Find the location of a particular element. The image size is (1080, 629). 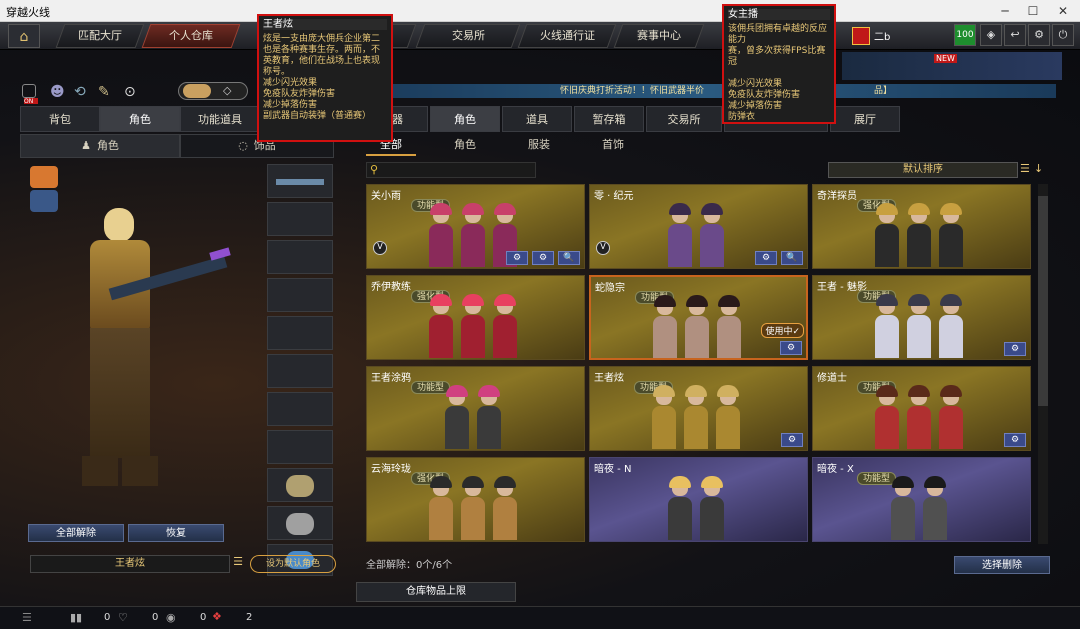

ring-icon: ◌ is located at coordinates (243, 145).